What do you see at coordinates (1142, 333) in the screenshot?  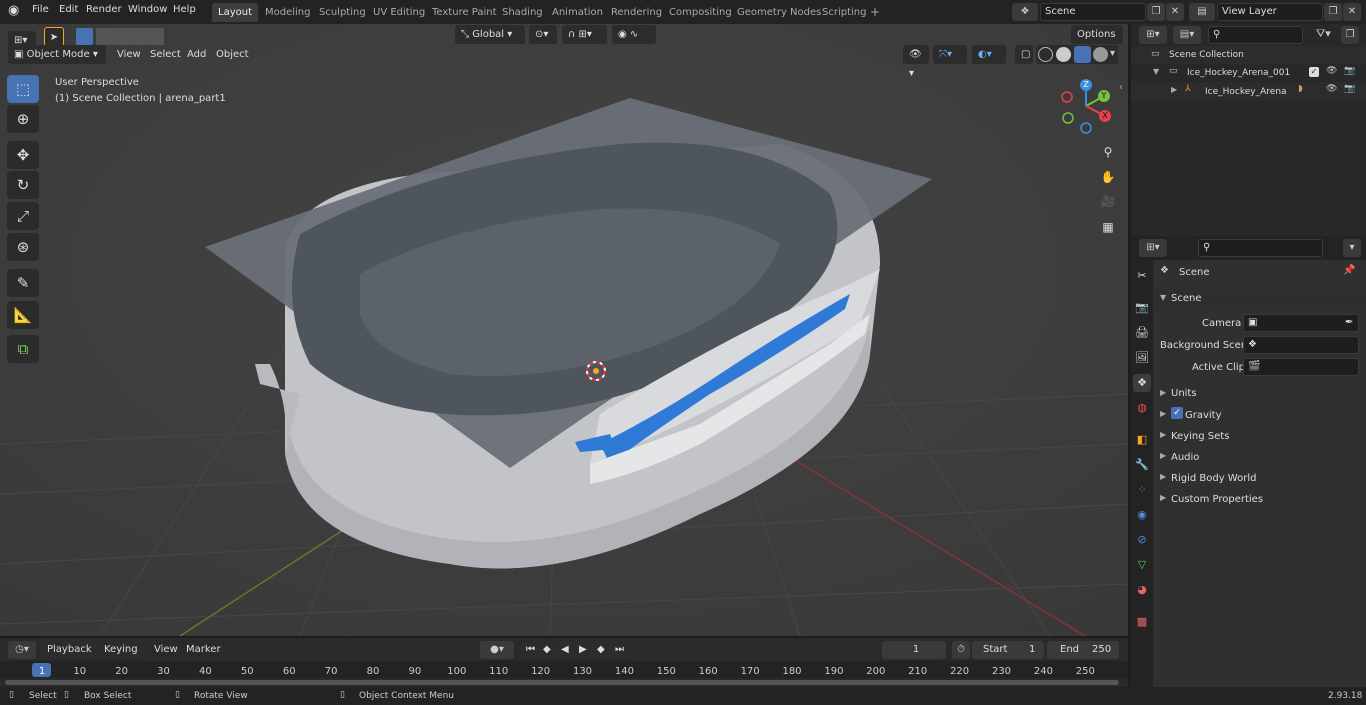 I see `output-tab-icon: 🖨` at bounding box center [1142, 333].